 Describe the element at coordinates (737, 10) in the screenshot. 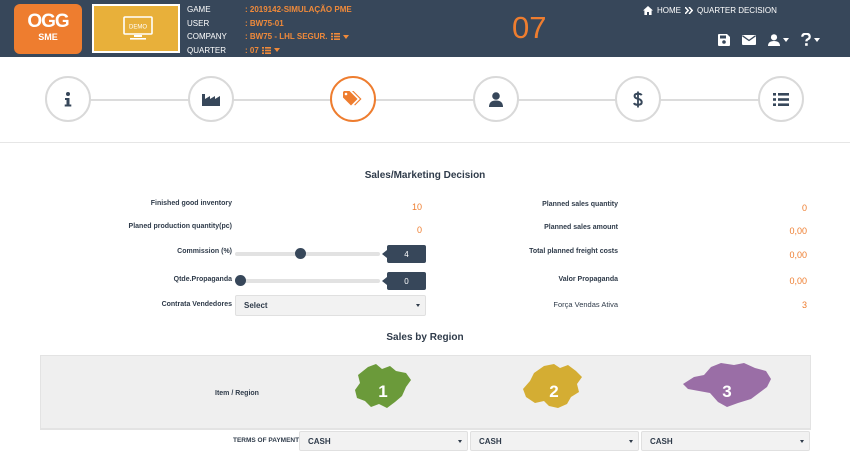

I see `breadcrumb-current: QUARTER DECISION` at that location.